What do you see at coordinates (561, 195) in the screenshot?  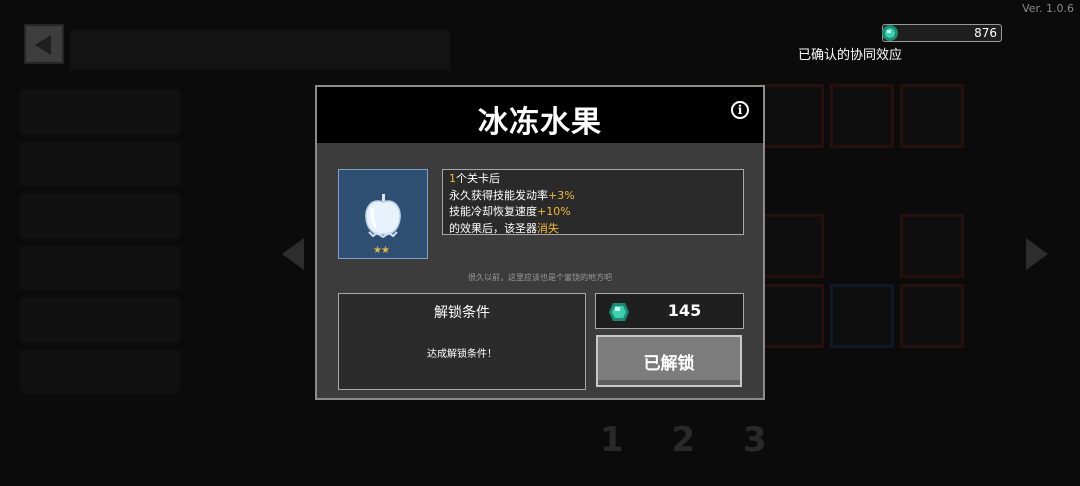 I see `highlight-value: +3%` at bounding box center [561, 195].